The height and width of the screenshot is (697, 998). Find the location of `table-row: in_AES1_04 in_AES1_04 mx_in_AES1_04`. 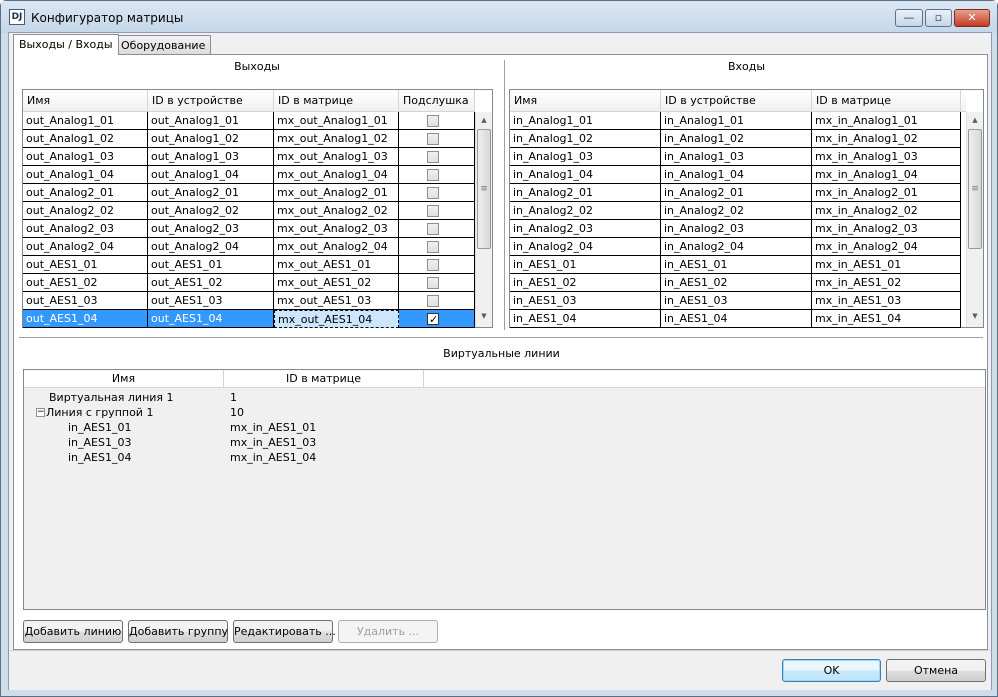

table-row: in_AES1_04 in_AES1_04 mx_in_AES1_04 is located at coordinates (738, 319).